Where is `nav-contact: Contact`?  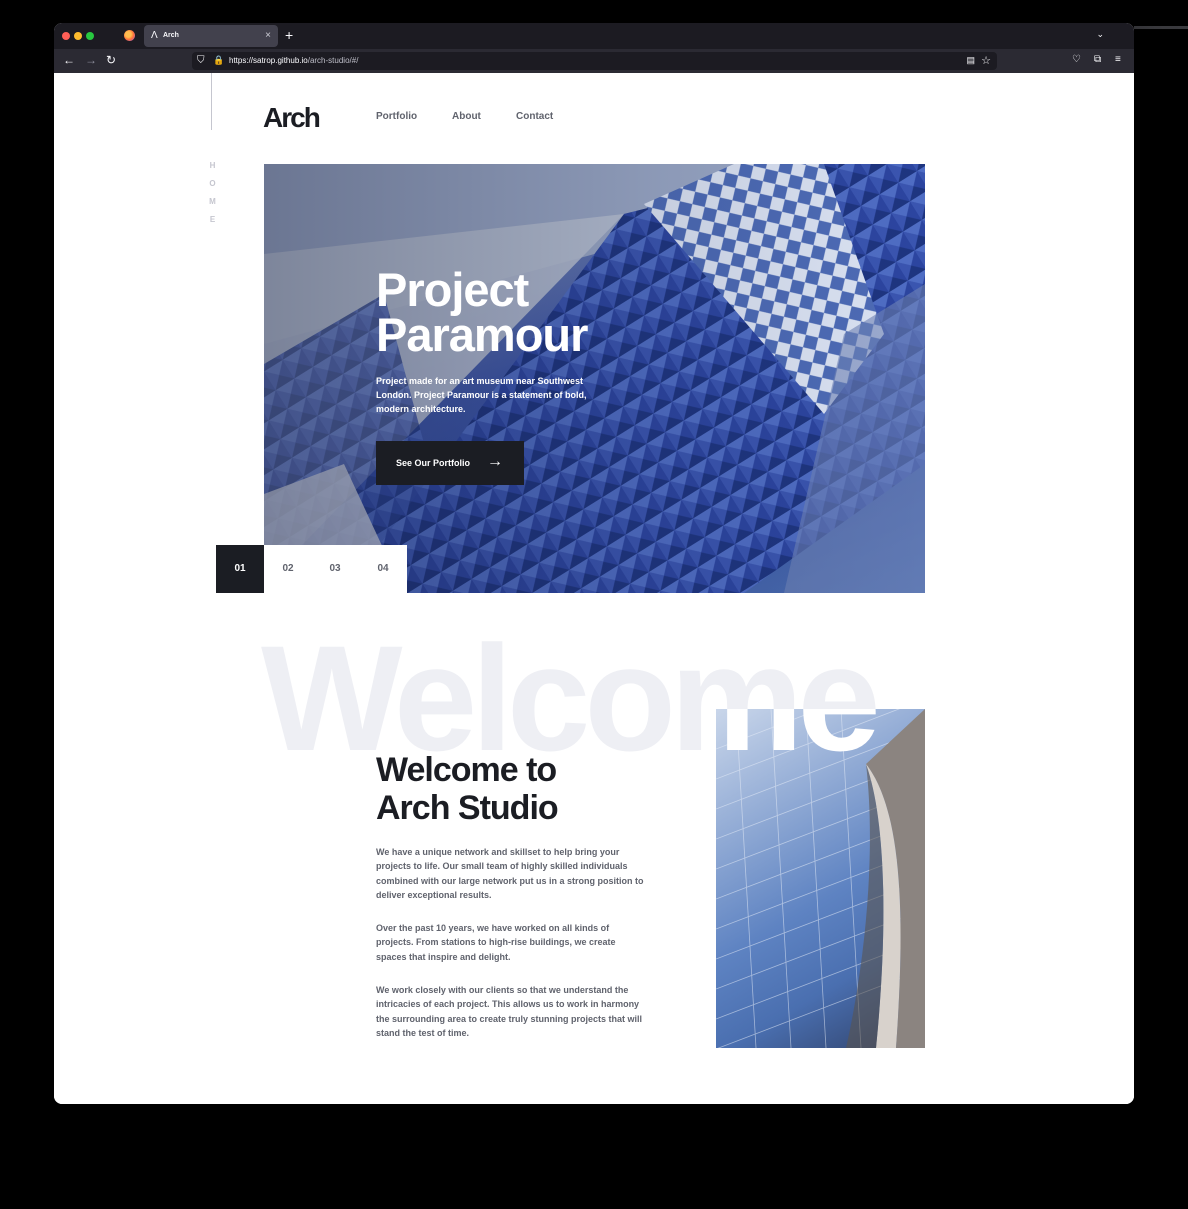
nav-contact: Contact is located at coordinates (534, 116).